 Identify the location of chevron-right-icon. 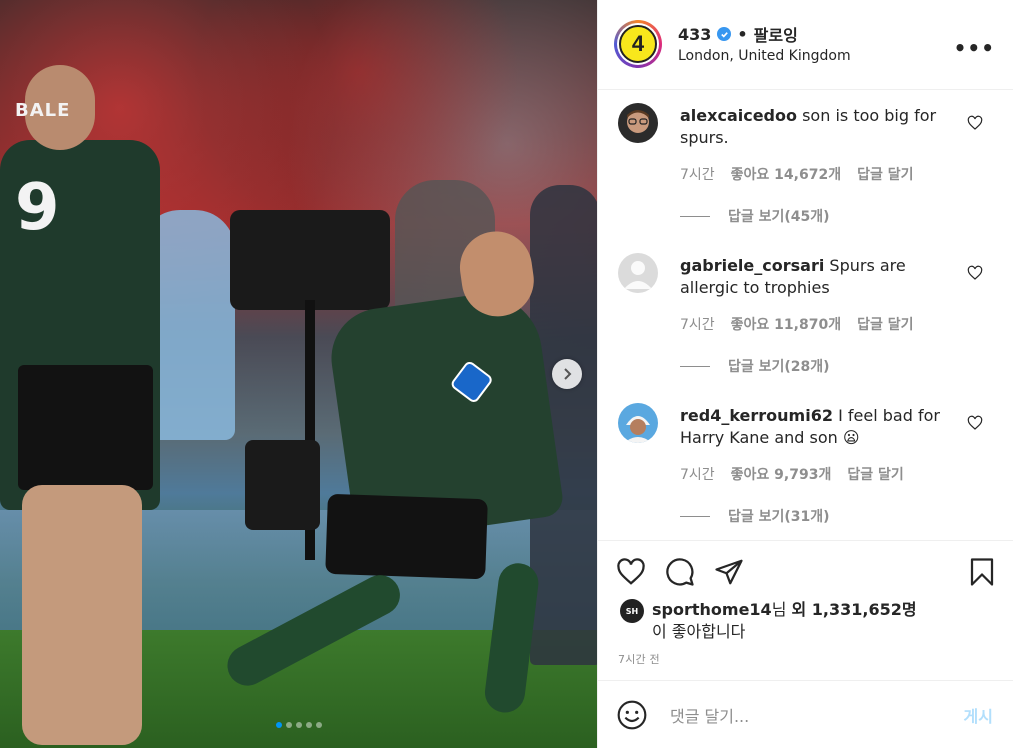
(568, 374).